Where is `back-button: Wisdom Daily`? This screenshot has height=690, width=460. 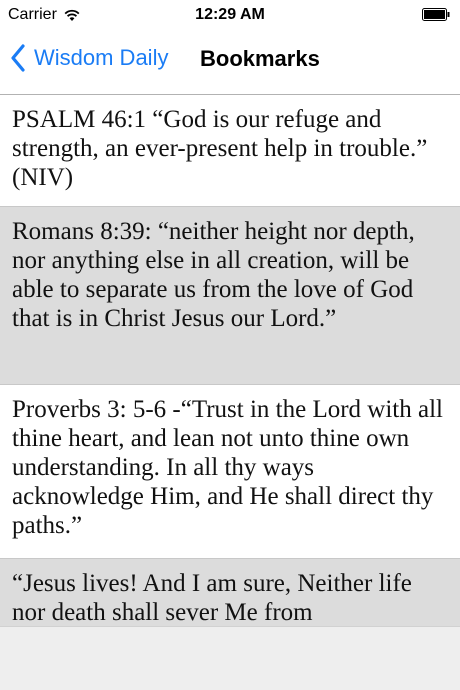 back-button: Wisdom Daily is located at coordinates (89, 58).